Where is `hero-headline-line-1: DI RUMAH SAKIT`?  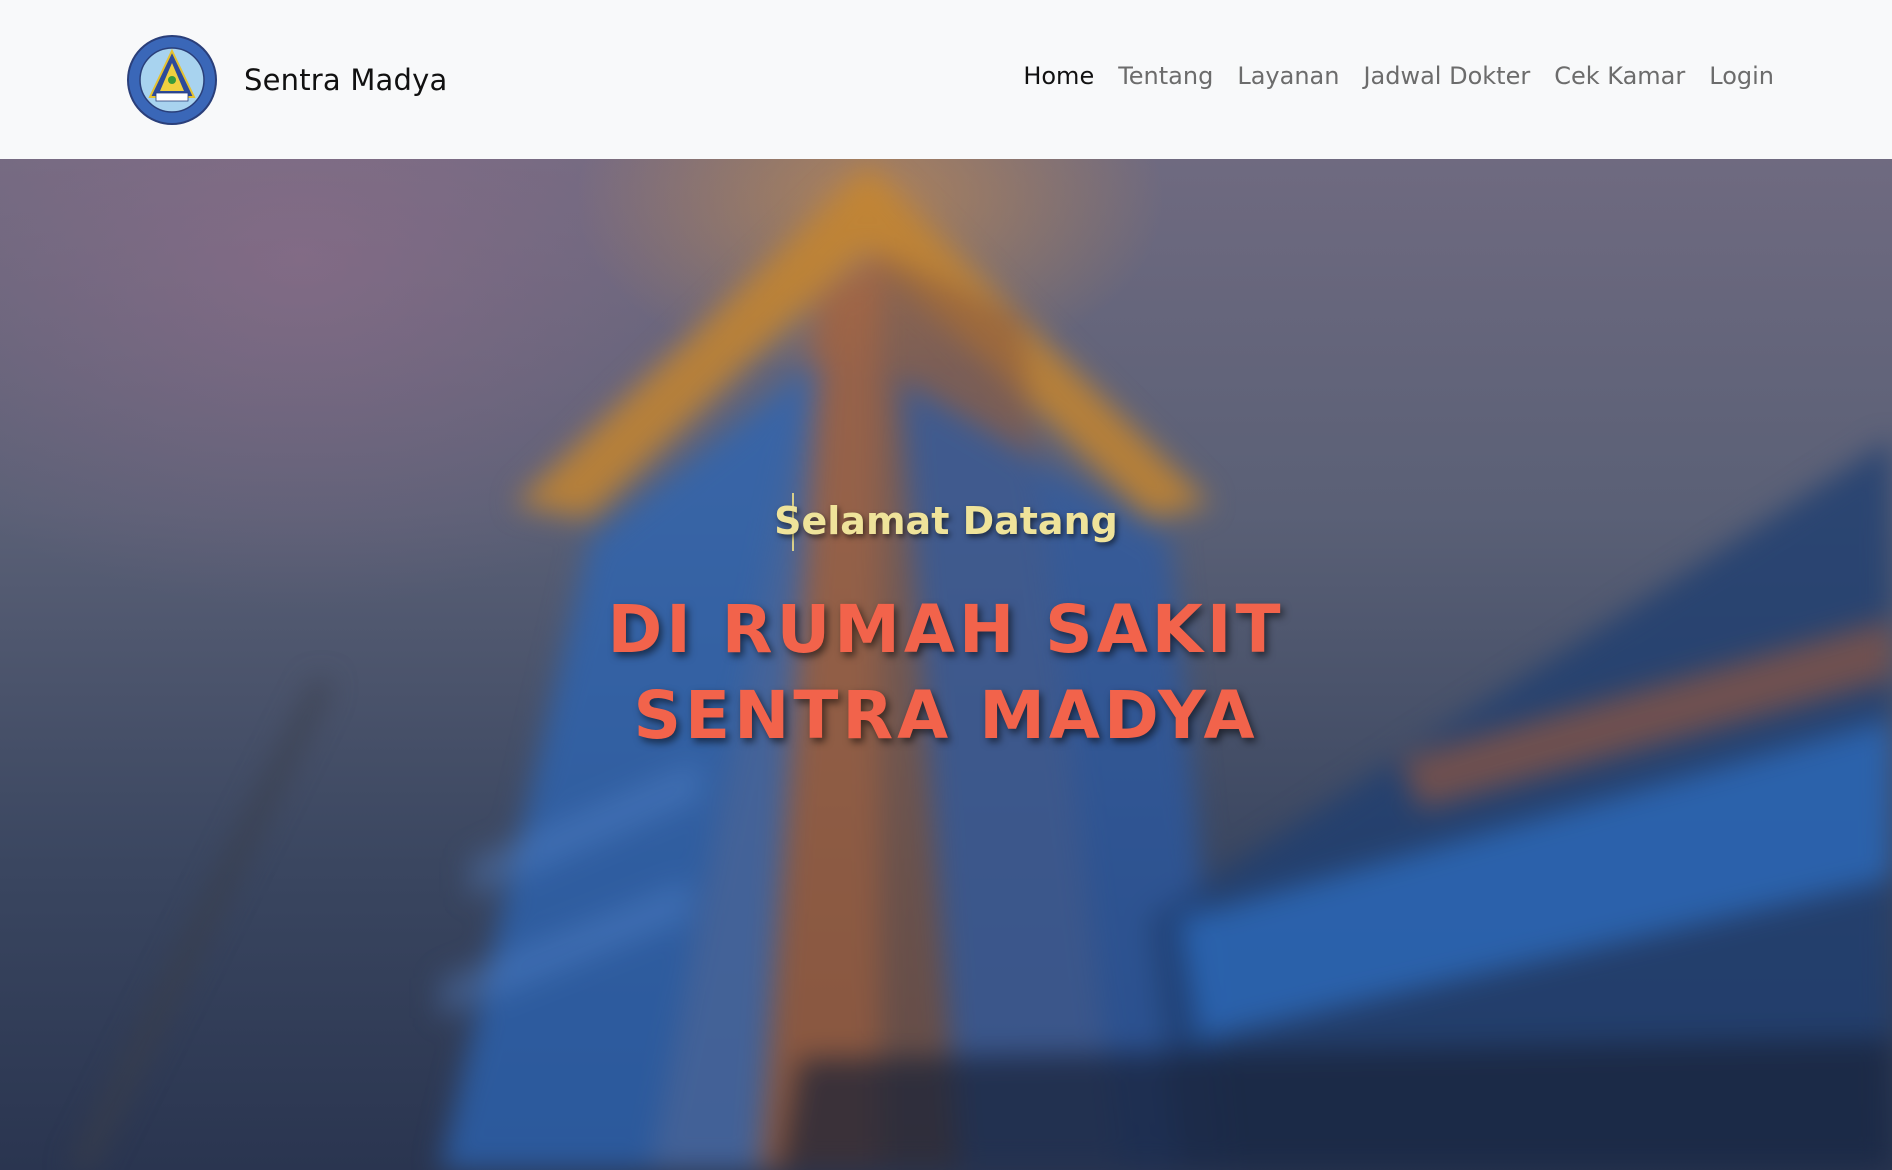 hero-headline-line-1: DI RUMAH SAKIT is located at coordinates (946, 629).